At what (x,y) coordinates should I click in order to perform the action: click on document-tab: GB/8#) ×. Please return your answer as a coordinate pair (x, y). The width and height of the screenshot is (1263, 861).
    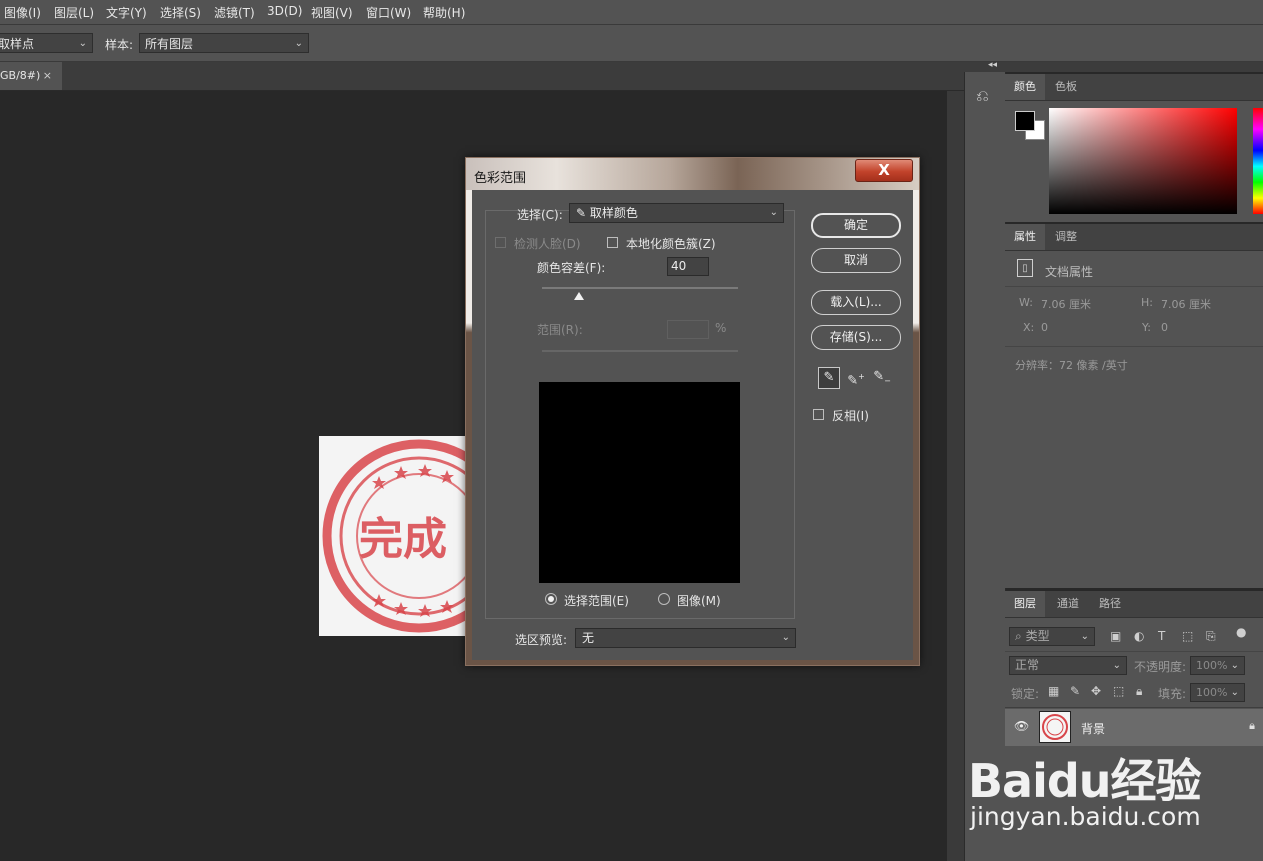
    Looking at the image, I should click on (31, 76).